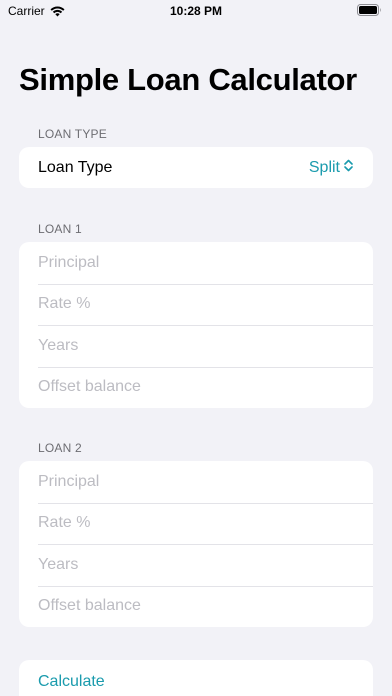 This screenshot has height=696, width=392. What do you see at coordinates (196, 606) in the screenshot?
I see `loan2-offset-field: Offset balance` at bounding box center [196, 606].